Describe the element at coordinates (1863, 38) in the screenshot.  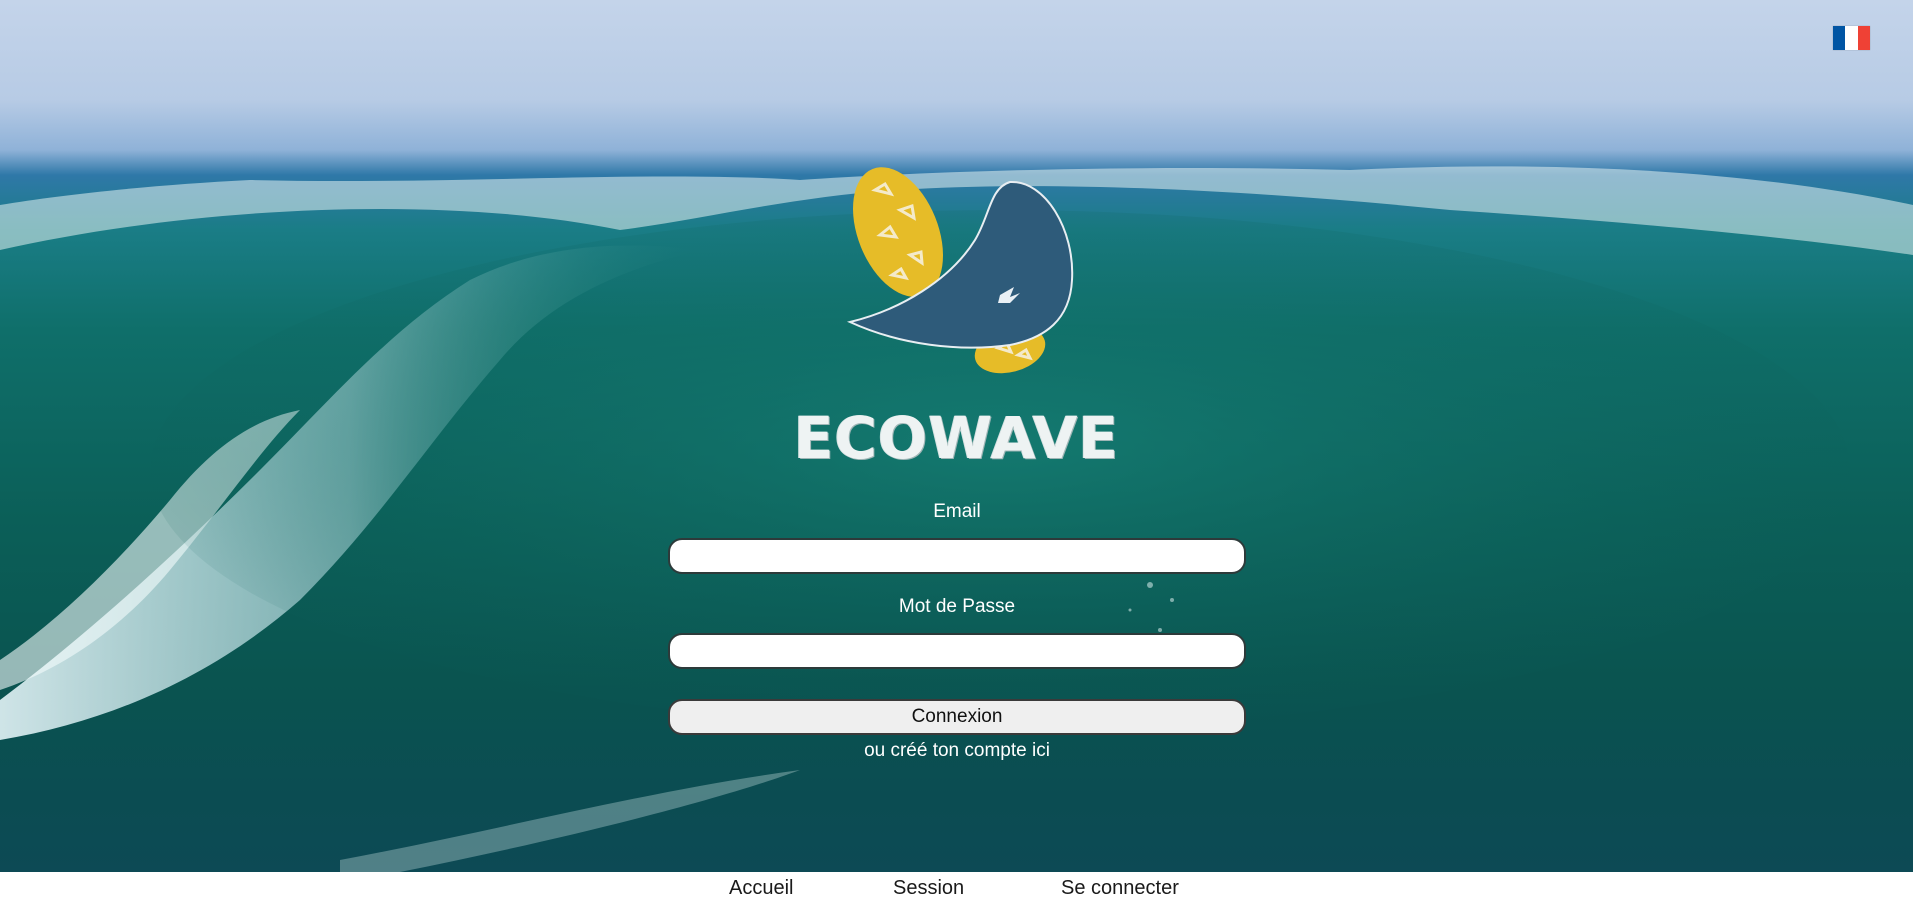
I see `flag-stripe-red` at that location.